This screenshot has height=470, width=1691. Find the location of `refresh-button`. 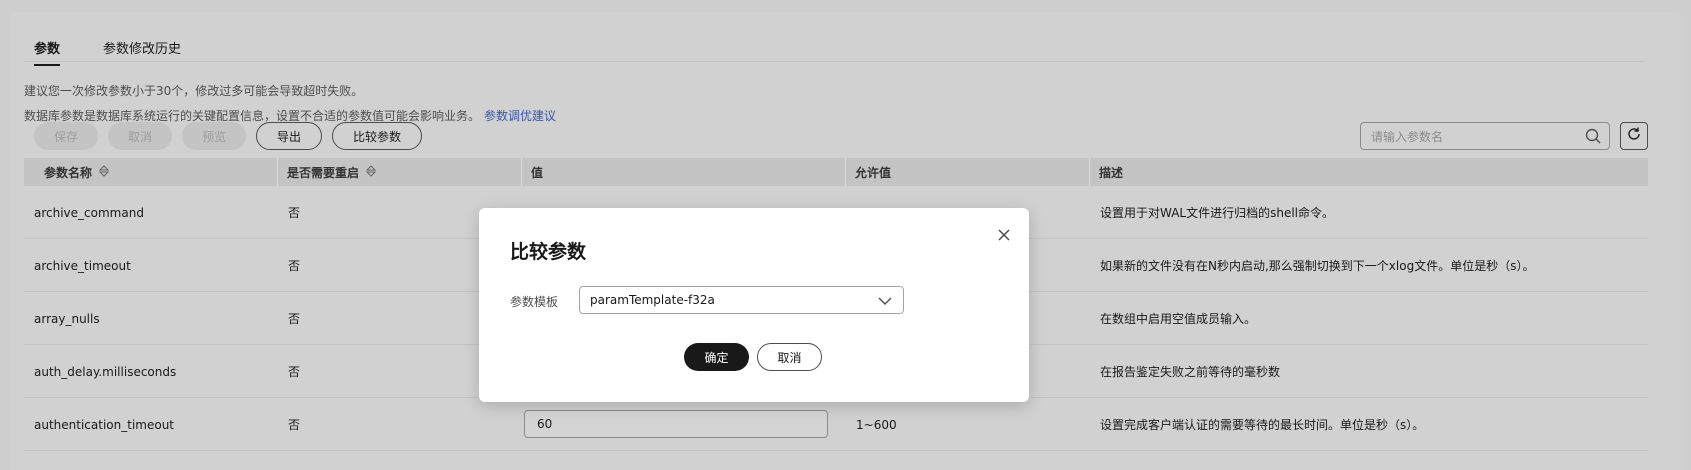

refresh-button is located at coordinates (1634, 136).